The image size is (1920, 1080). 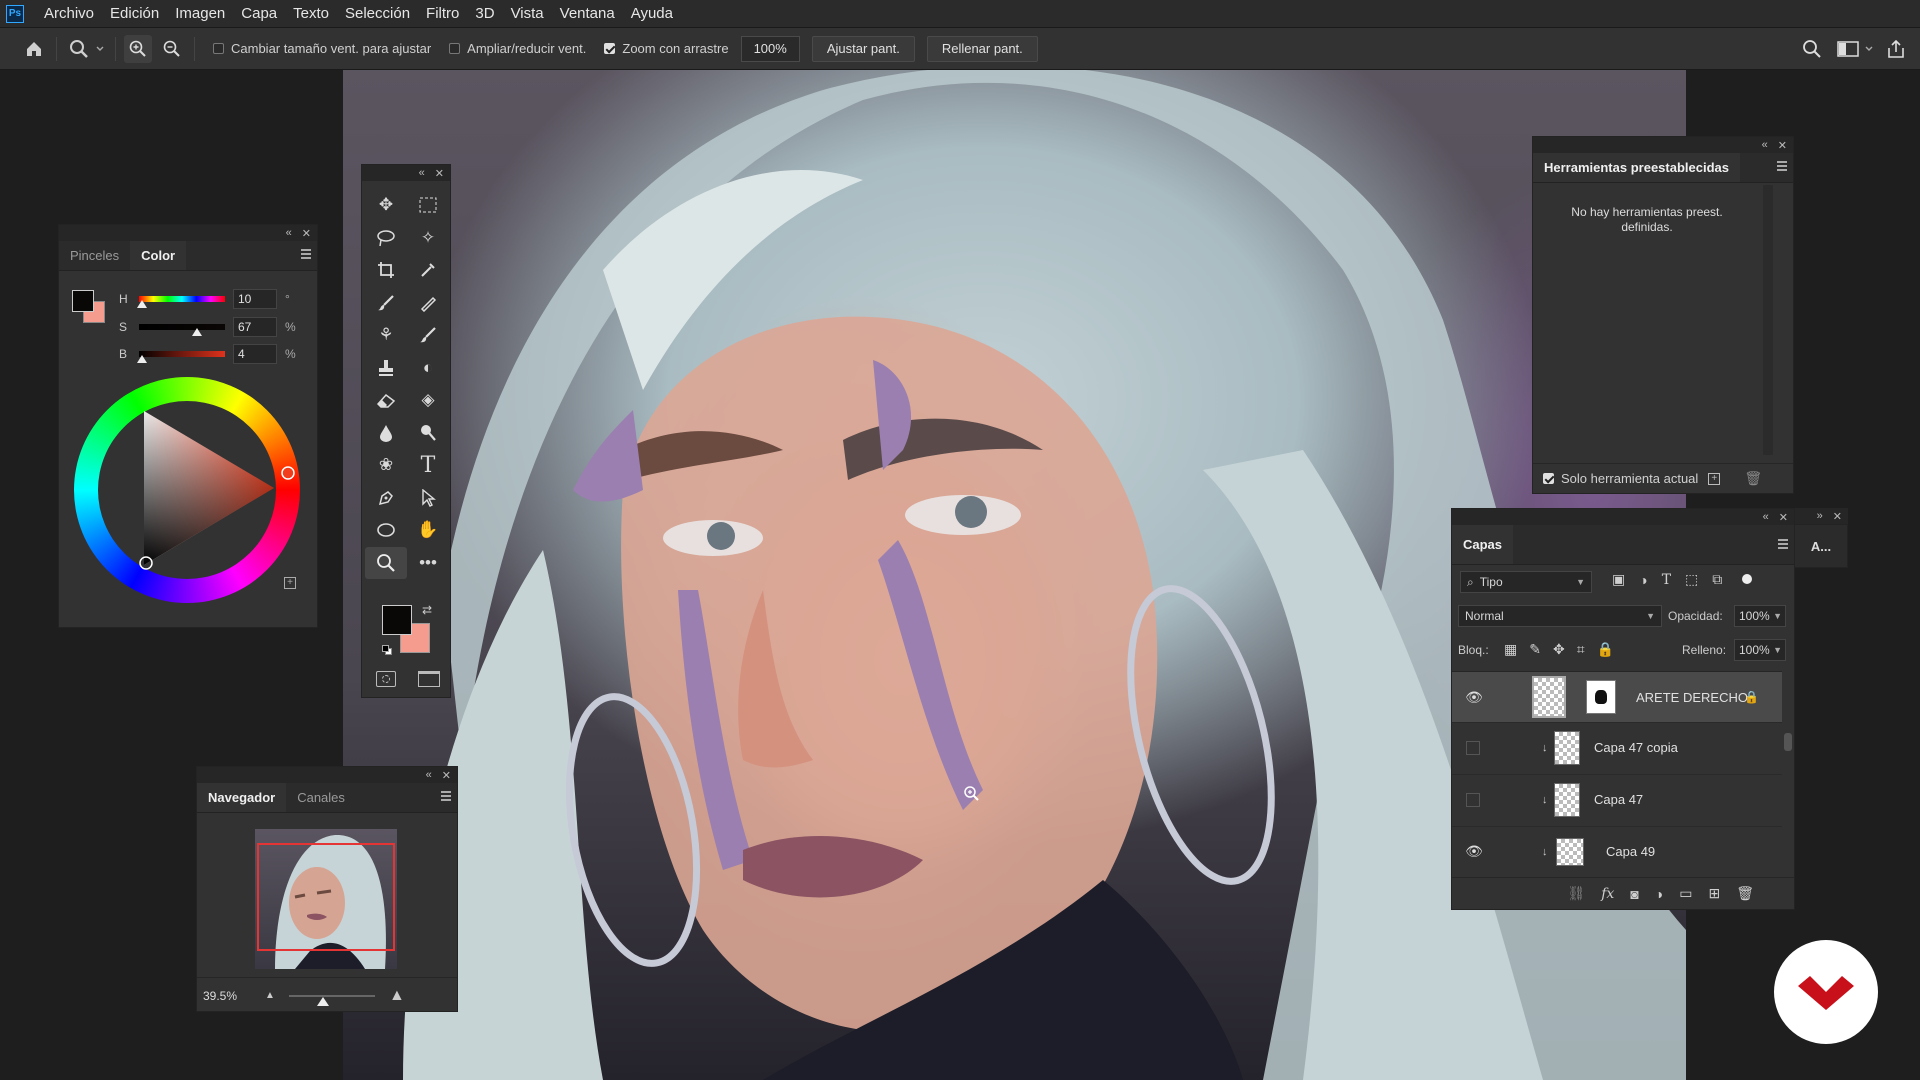 What do you see at coordinates (255, 299) in the screenshot?
I see `hue-input: 10` at bounding box center [255, 299].